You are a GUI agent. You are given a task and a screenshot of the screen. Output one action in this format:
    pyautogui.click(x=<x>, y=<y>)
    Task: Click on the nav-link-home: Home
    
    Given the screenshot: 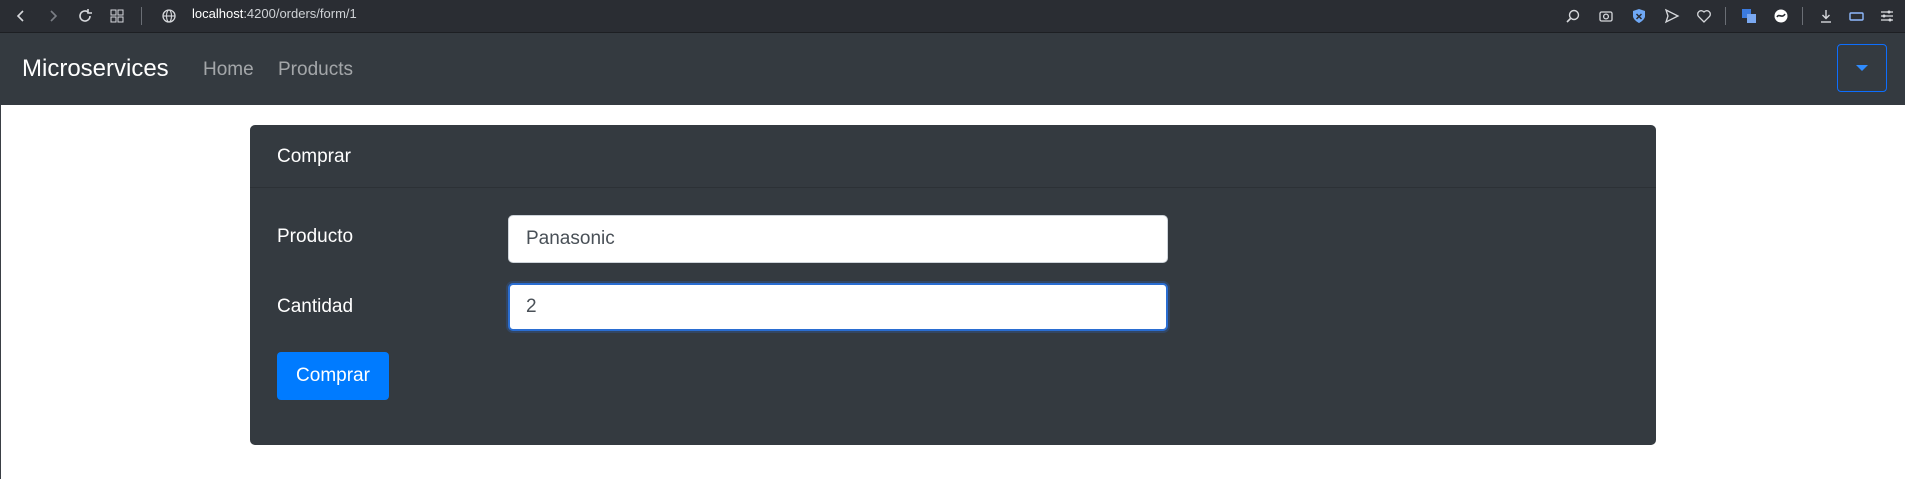 What is the action you would take?
    pyautogui.click(x=228, y=70)
    